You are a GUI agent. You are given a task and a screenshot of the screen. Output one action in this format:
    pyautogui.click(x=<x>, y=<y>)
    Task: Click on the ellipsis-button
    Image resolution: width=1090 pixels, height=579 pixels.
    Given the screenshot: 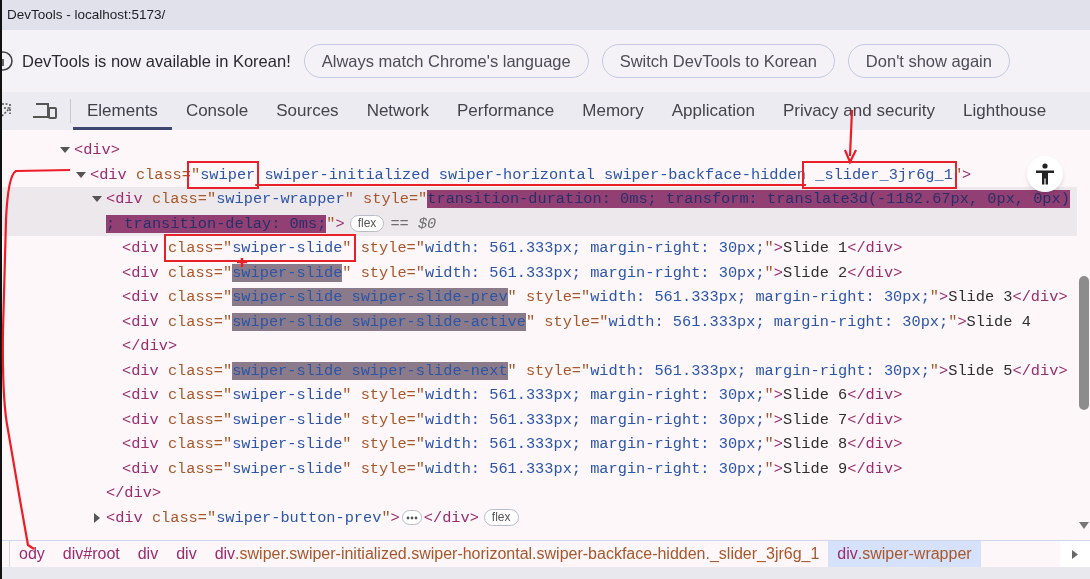 What is the action you would take?
    pyautogui.click(x=411, y=518)
    